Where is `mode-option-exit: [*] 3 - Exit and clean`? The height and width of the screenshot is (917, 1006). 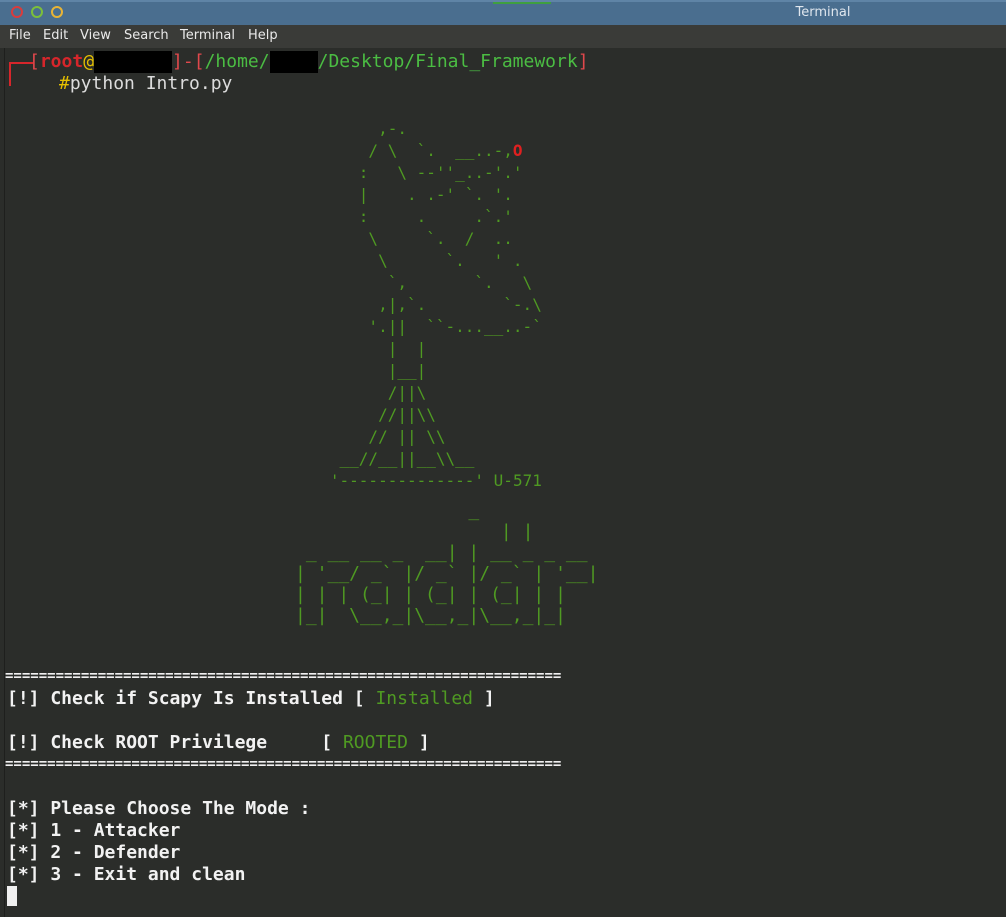 mode-option-exit: [*] 3 - Exit and clean is located at coordinates (126, 874).